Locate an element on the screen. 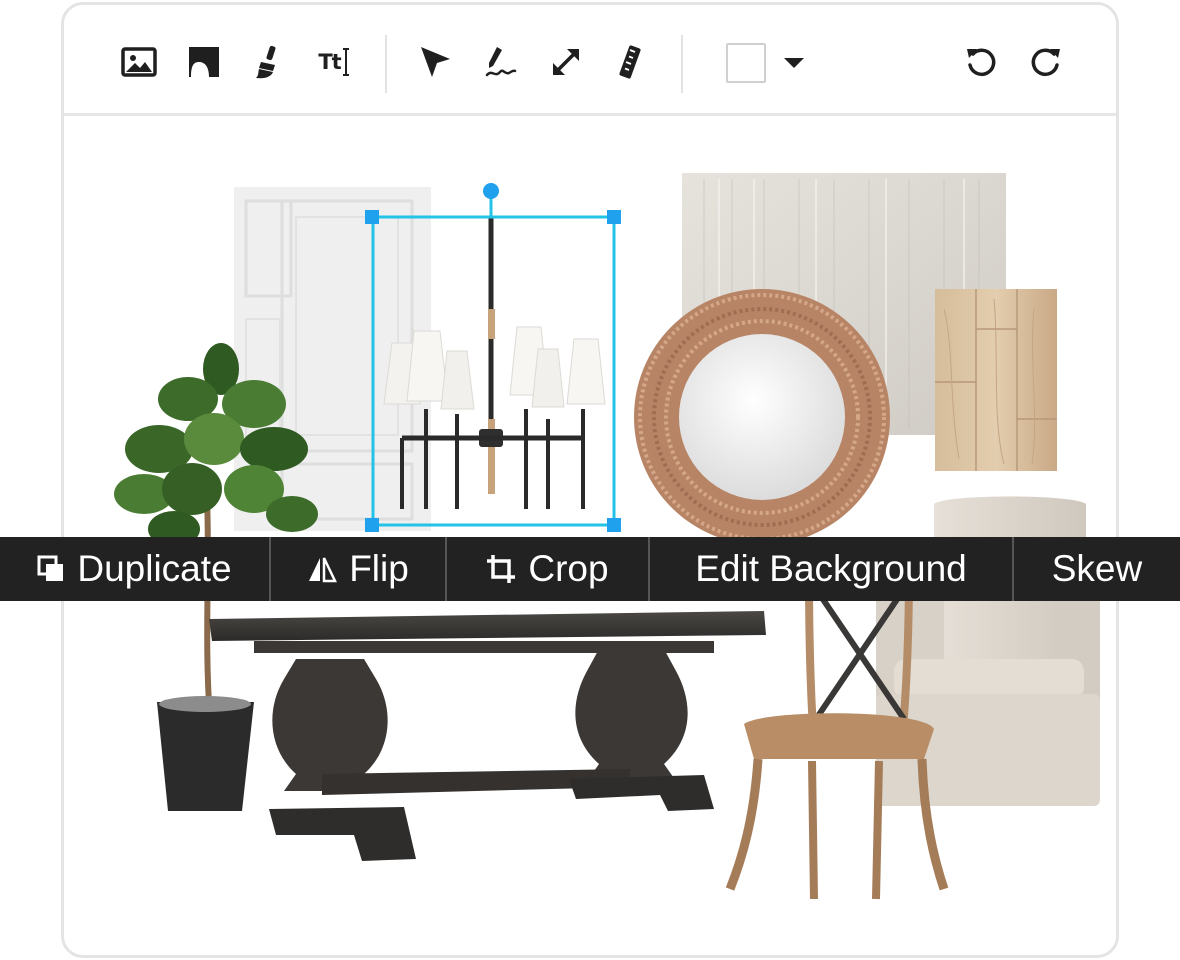 The height and width of the screenshot is (960, 1180). paint-brush-icon is located at coordinates (266, 62).